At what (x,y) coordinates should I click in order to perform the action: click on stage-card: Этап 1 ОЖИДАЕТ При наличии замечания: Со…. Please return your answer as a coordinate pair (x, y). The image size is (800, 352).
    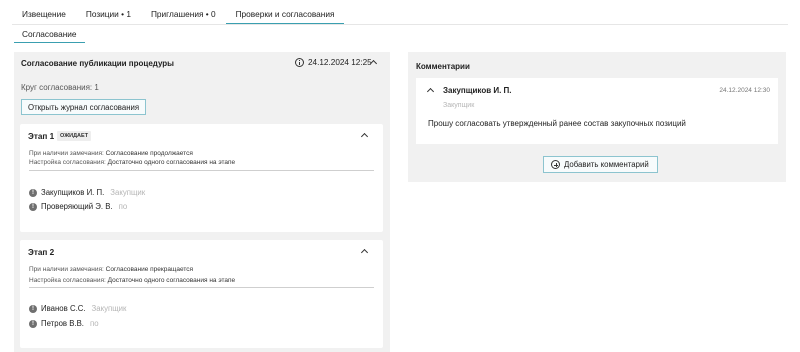
    Looking at the image, I should click on (201, 178).